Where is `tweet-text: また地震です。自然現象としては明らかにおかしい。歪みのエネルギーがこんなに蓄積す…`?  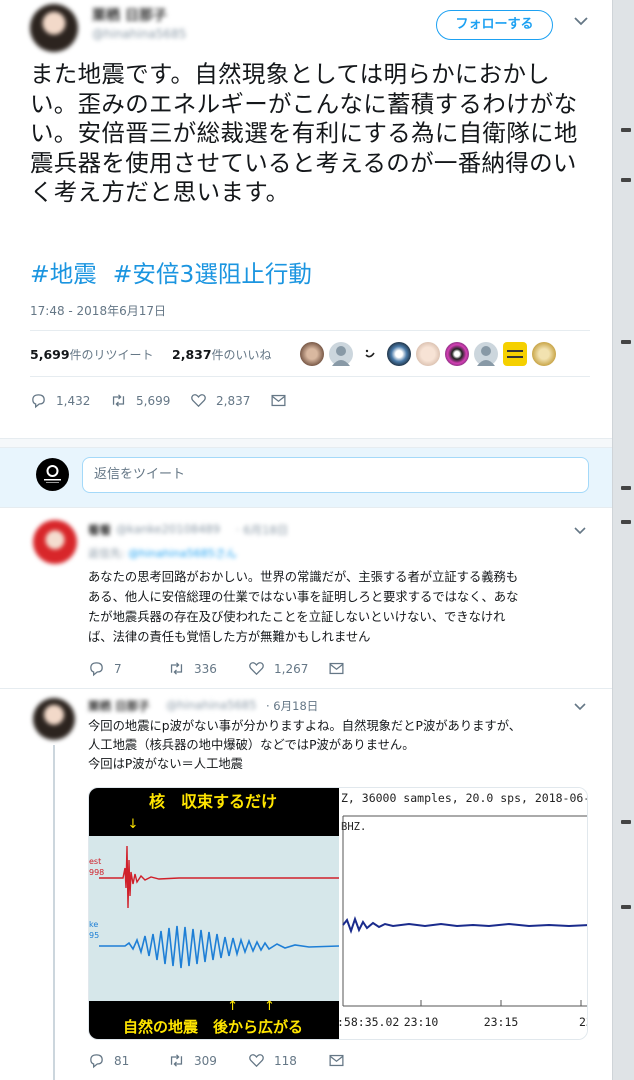 tweet-text: また地震です。自然現象としては明らかにおかしい。歪みのエネルギーがこんなに蓄積す… is located at coordinates (304, 133).